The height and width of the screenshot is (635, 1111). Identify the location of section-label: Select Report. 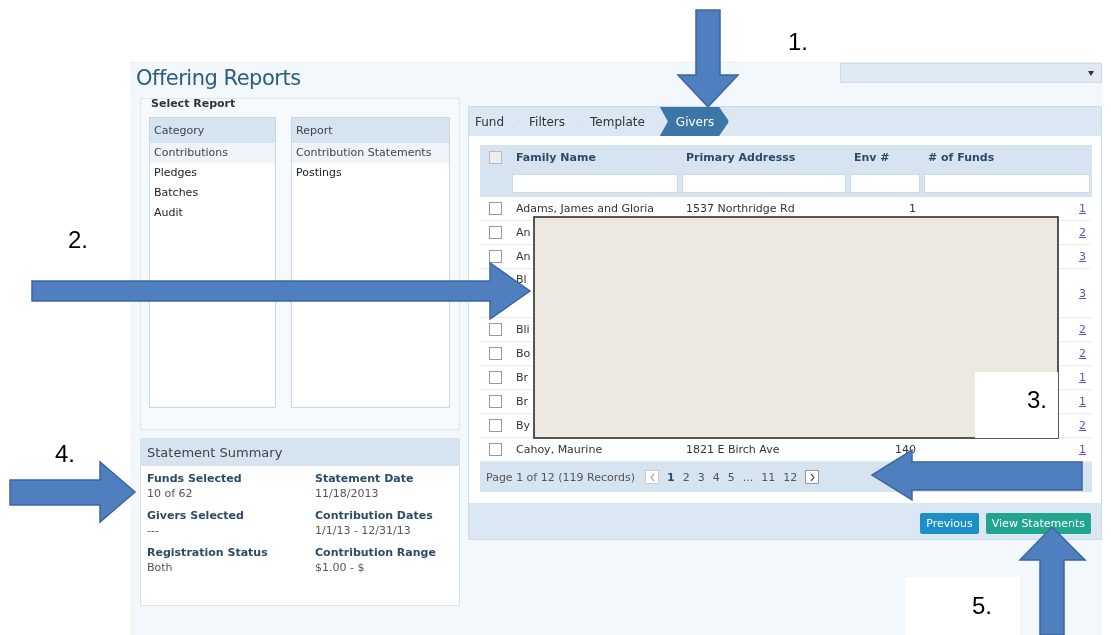
(193, 103).